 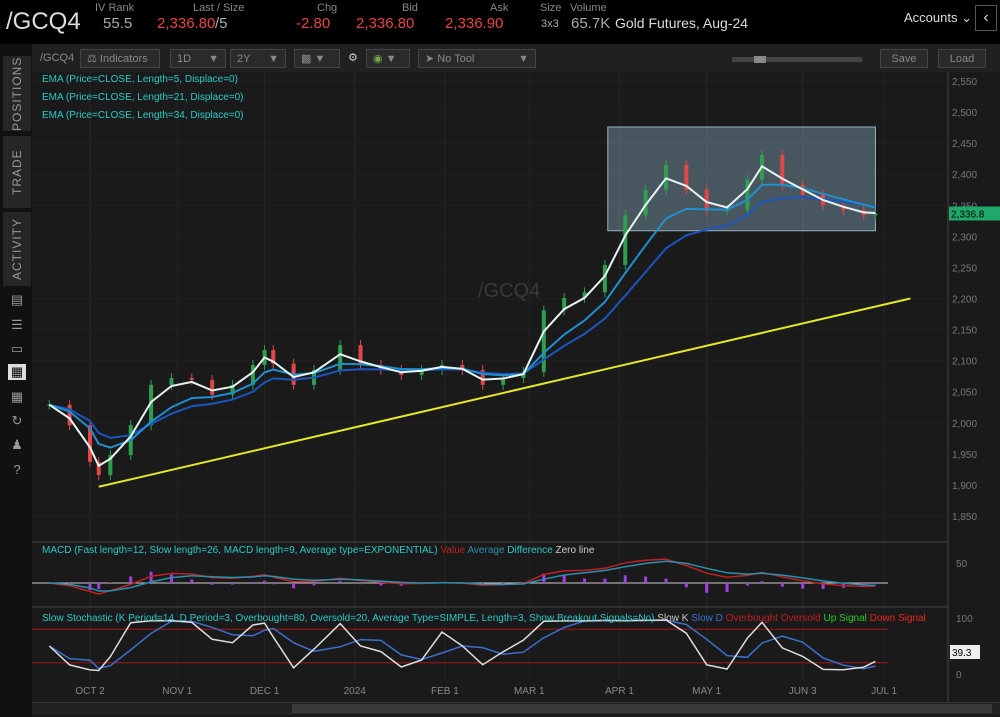 What do you see at coordinates (244, 59) in the screenshot?
I see `range-value: 2Y` at bounding box center [244, 59].